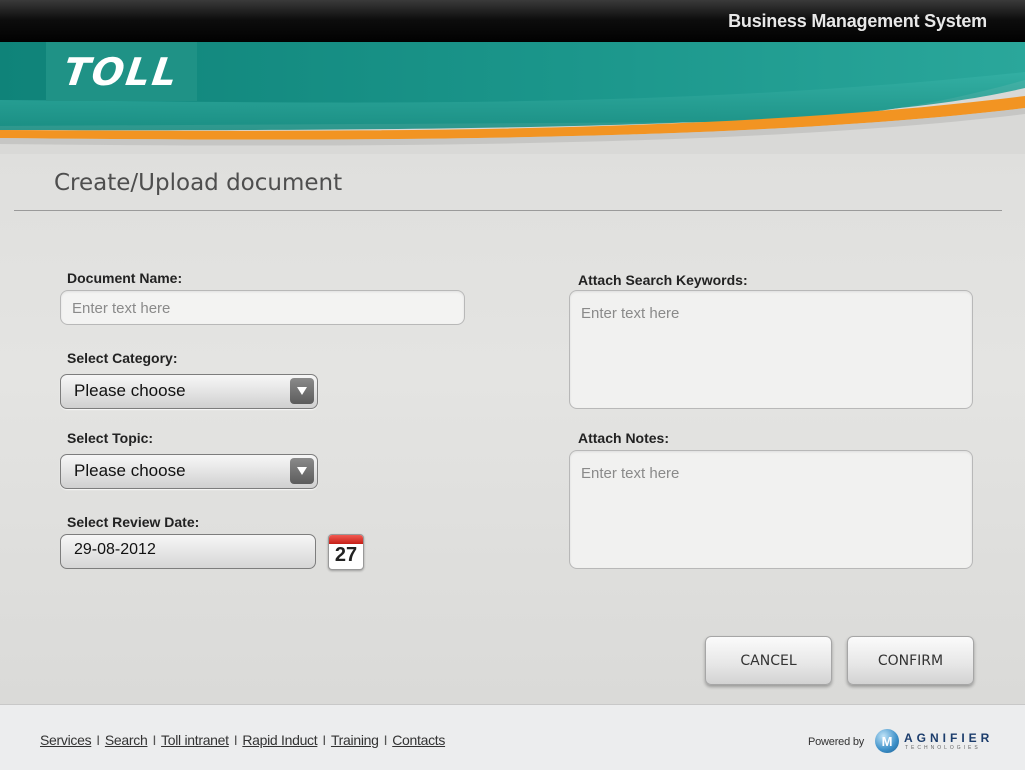 The width and height of the screenshot is (1025, 770). What do you see at coordinates (126, 740) in the screenshot?
I see `footer-link-search: Search` at bounding box center [126, 740].